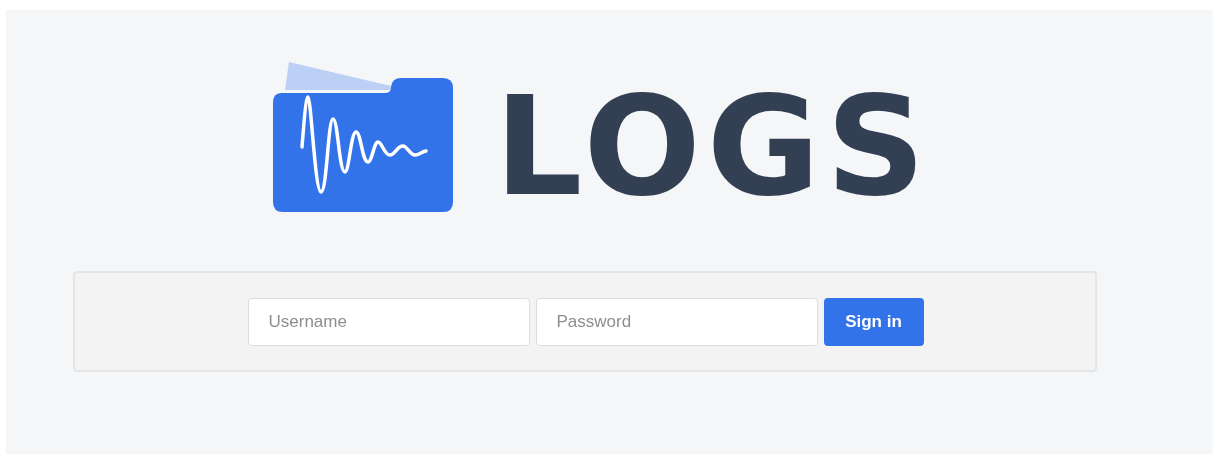  Describe the element at coordinates (873, 321) in the screenshot. I see `sign-in-button: Sign in` at that location.